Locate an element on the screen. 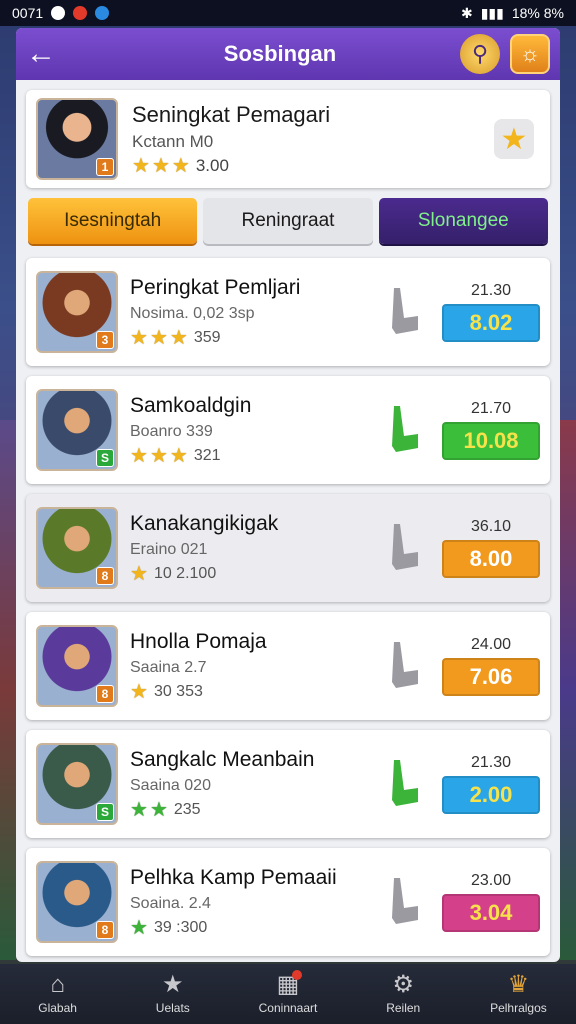 The image size is (576, 1024). level-badge: 1 is located at coordinates (105, 167).